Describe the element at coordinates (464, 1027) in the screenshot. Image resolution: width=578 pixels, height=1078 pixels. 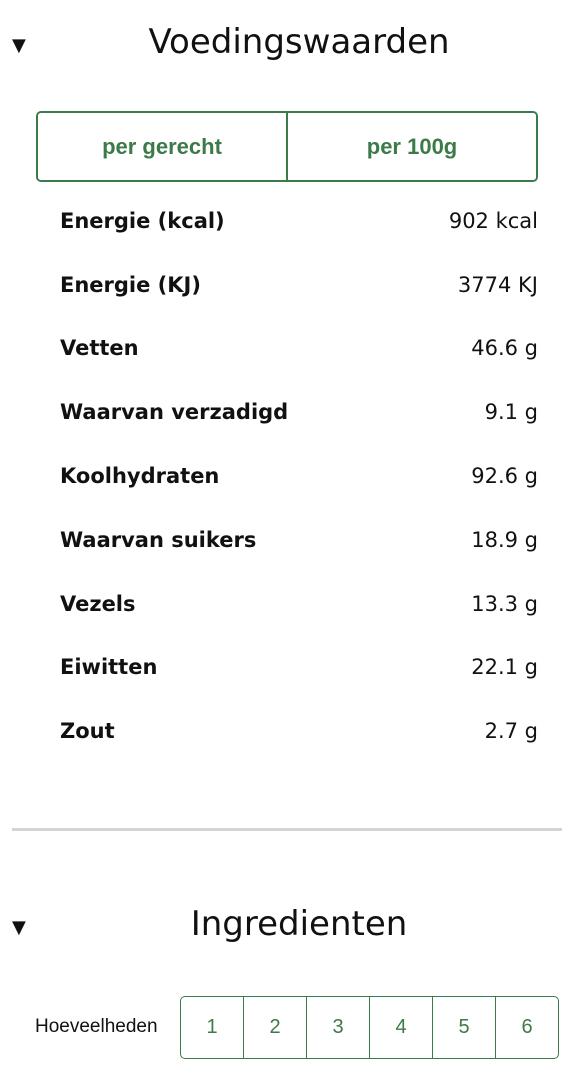
I see `servings-button-5: 5` at that location.